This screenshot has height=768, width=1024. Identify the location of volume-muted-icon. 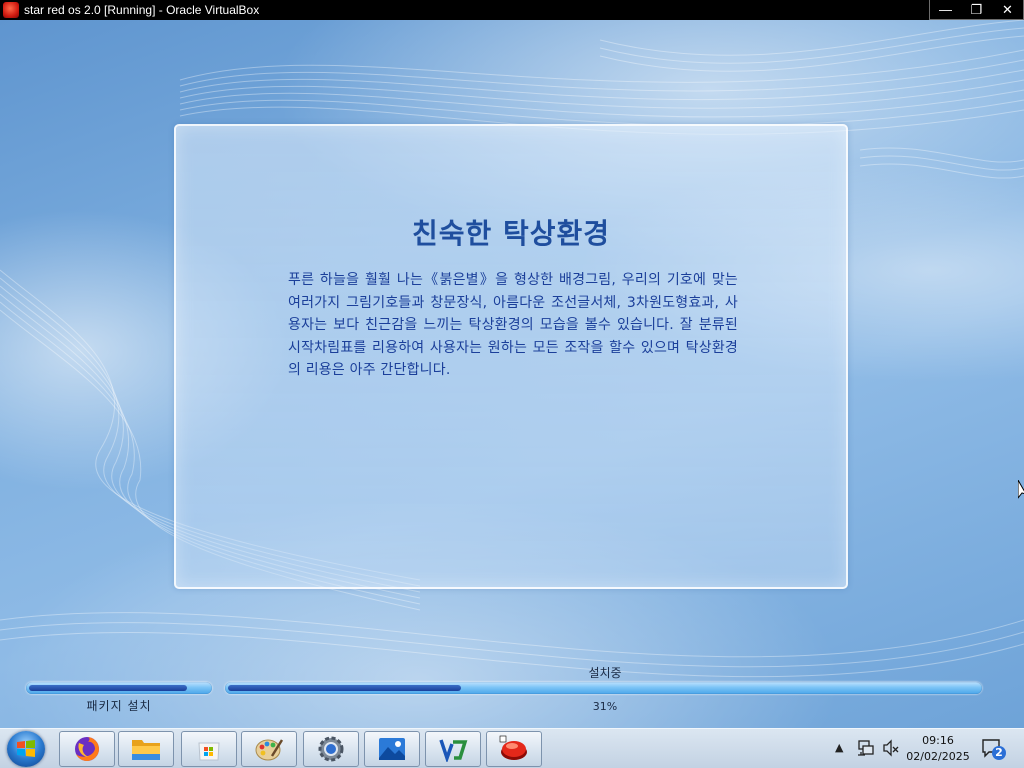
(891, 748).